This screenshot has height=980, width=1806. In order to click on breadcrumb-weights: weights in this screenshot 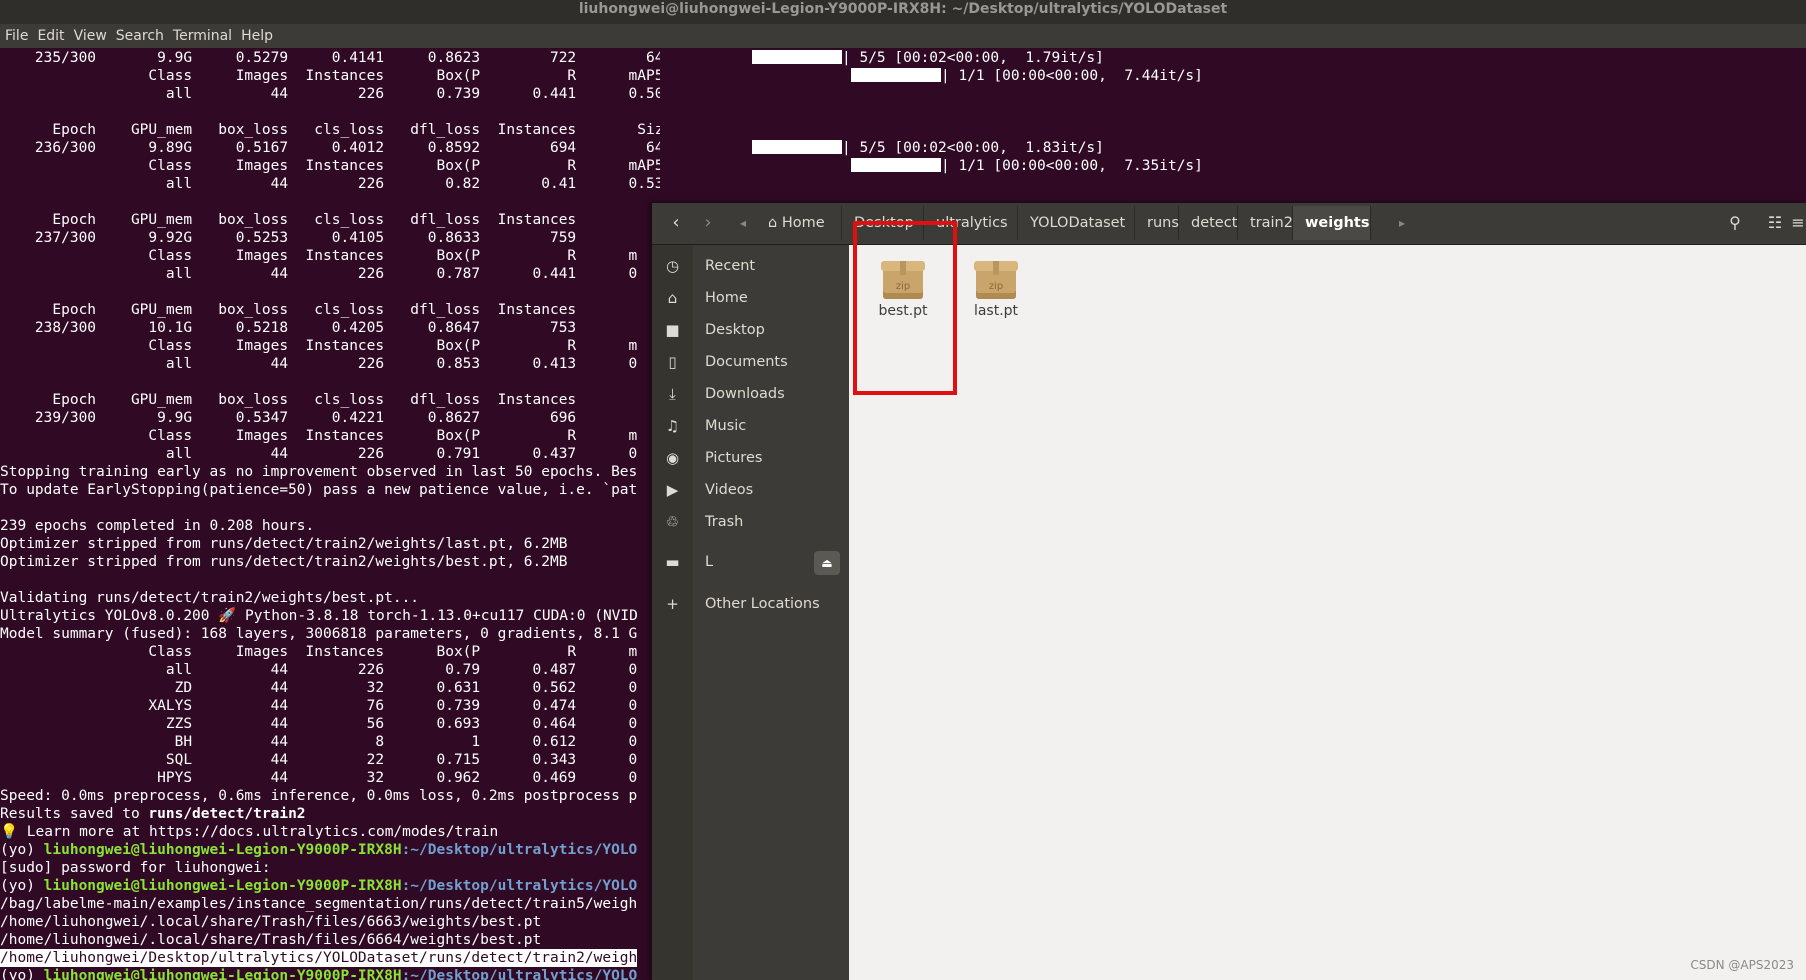, I will do `click(1332, 223)`.